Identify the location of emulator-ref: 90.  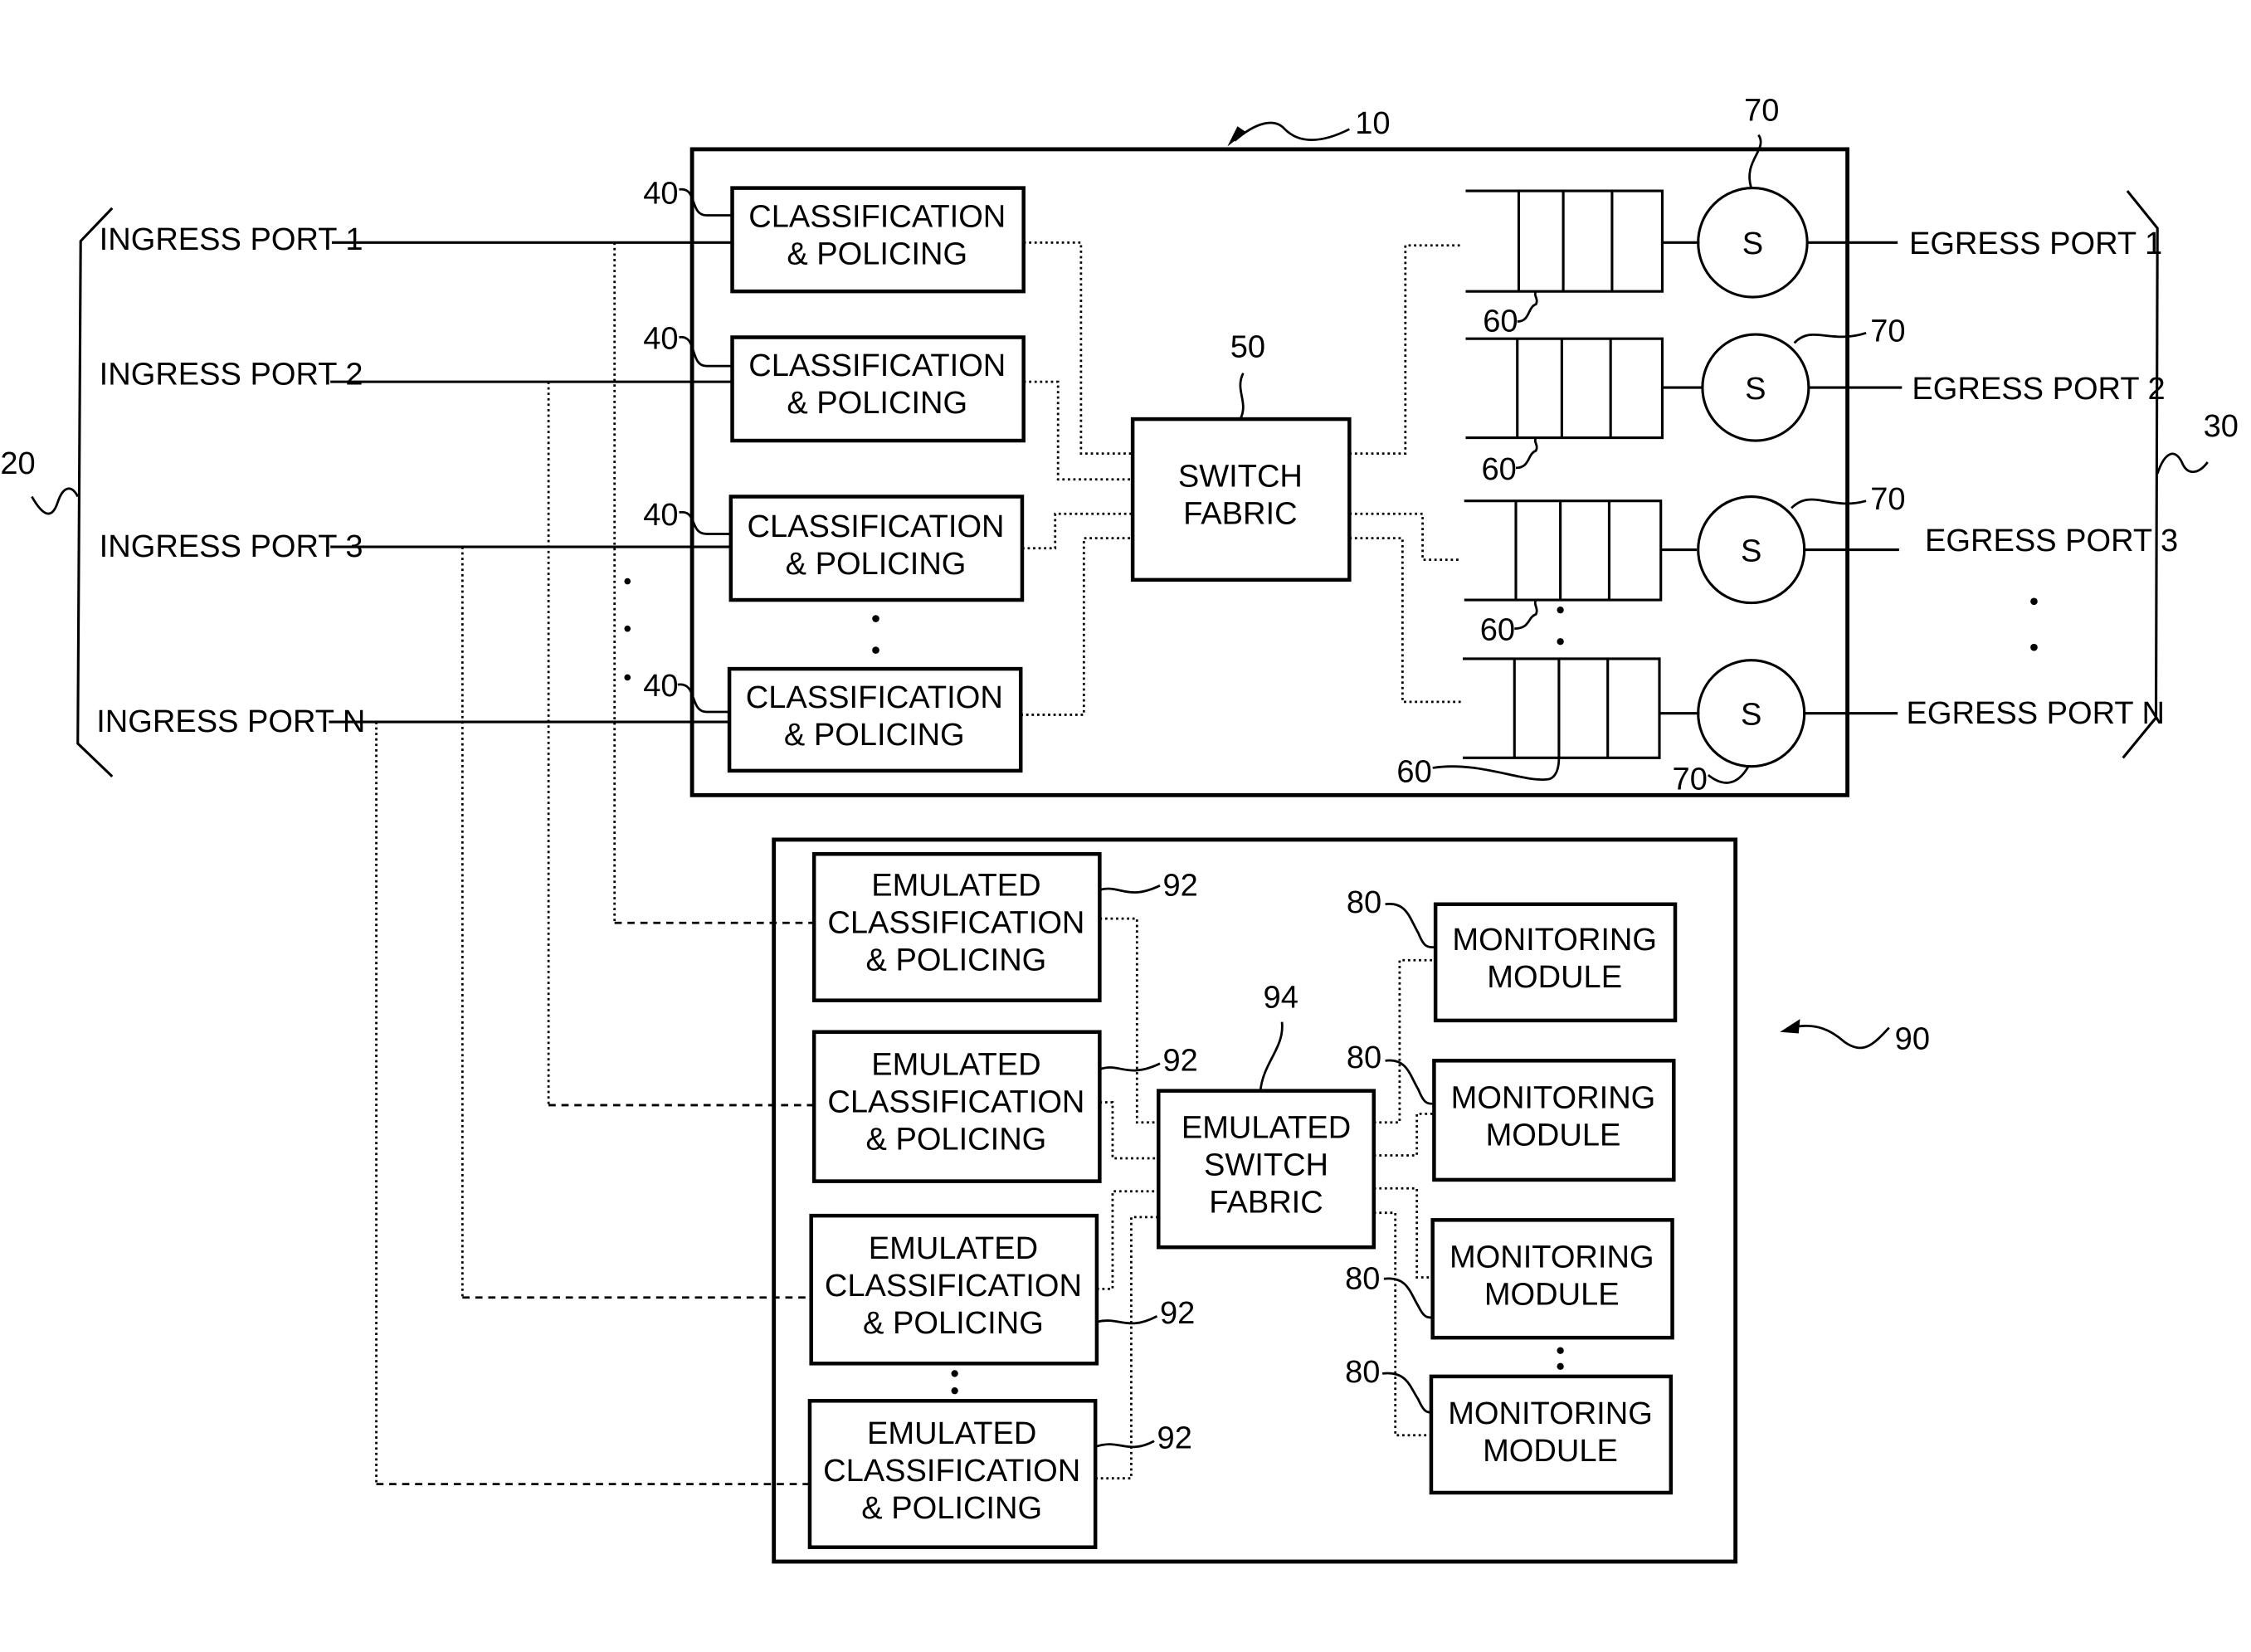
(1913, 1038).